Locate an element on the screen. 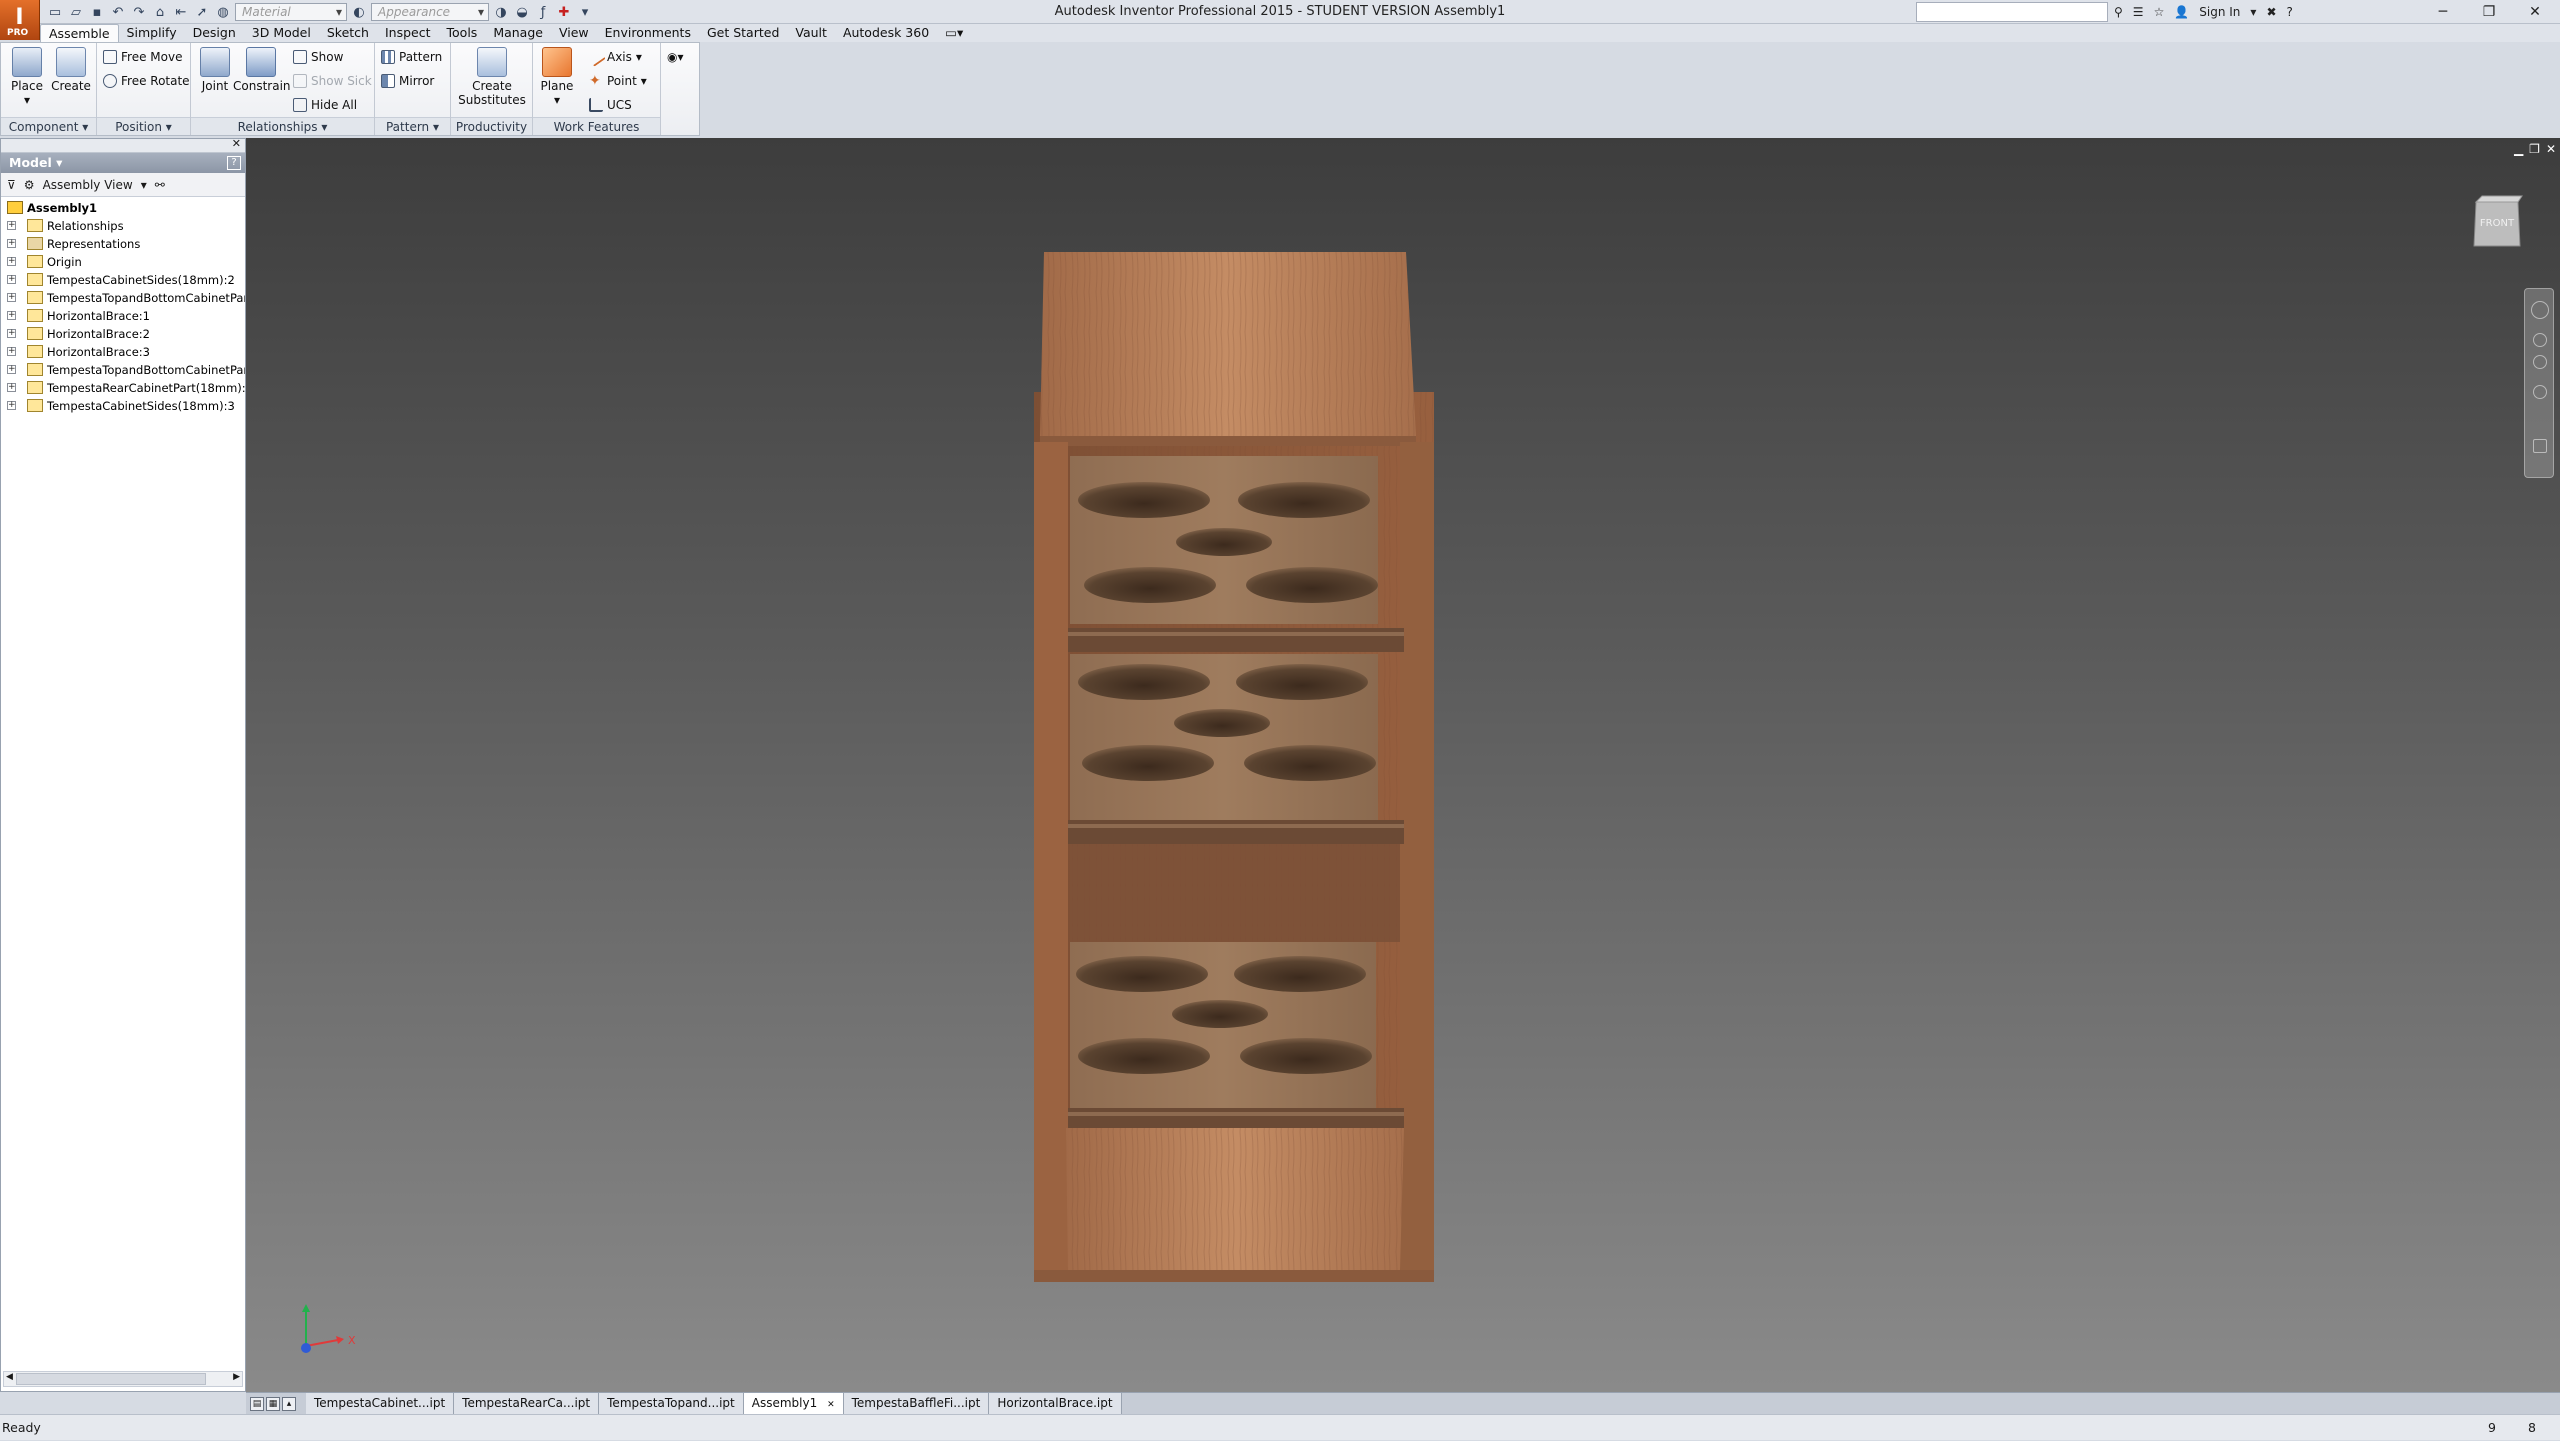 Image resolution: width=2560 pixels, height=1441 pixels. show-button: Show is located at coordinates (318, 57).